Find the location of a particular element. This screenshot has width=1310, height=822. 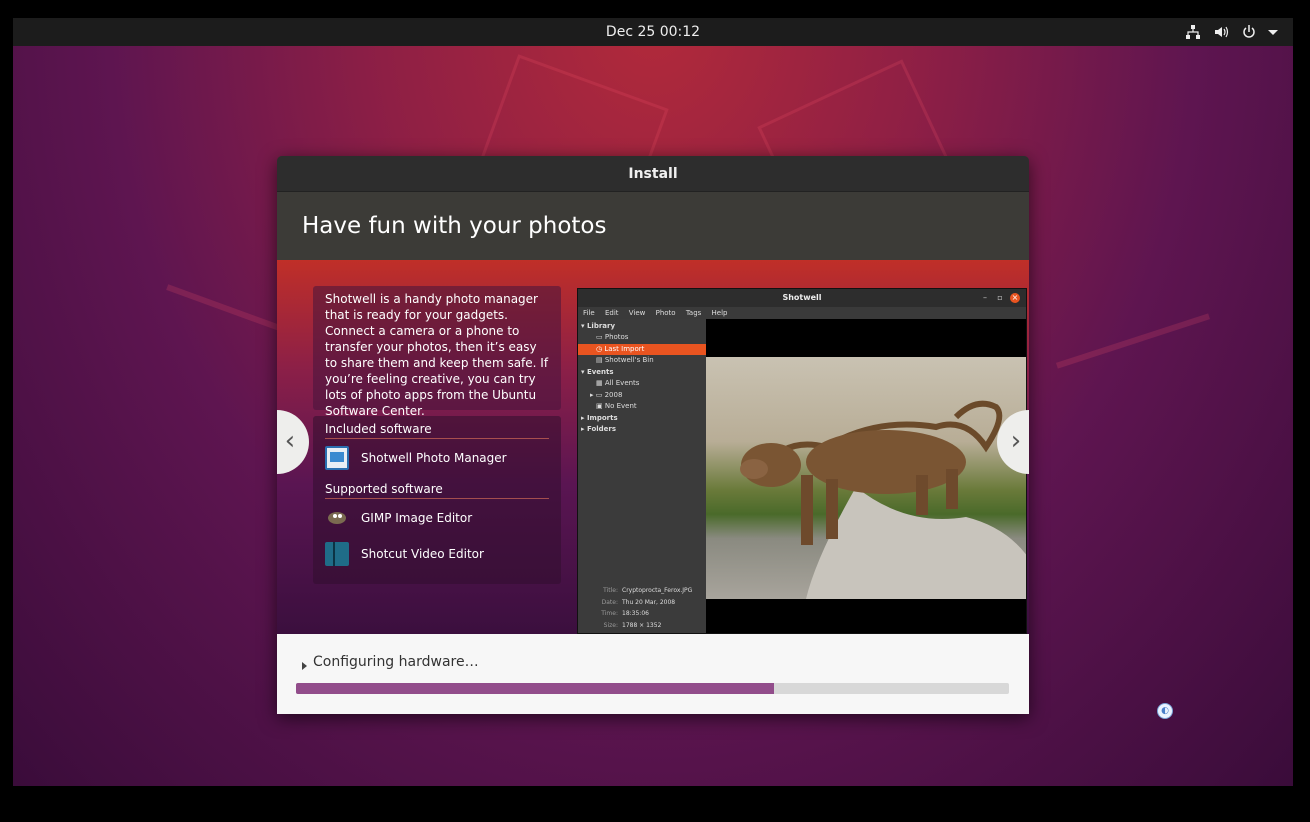

previous-slide-button: ‹ is located at coordinates (293, 442).